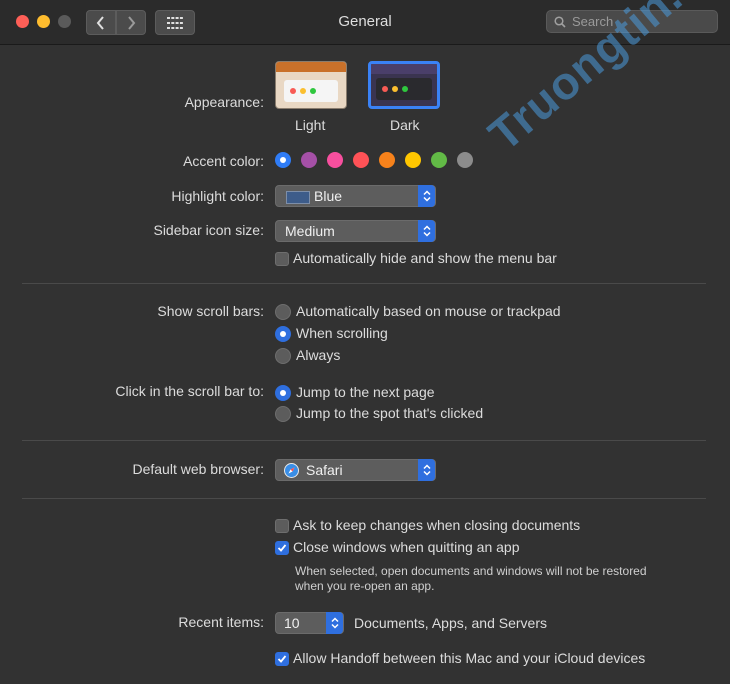 This screenshot has height=684, width=730. I want to click on grid-icon, so click(175, 22).